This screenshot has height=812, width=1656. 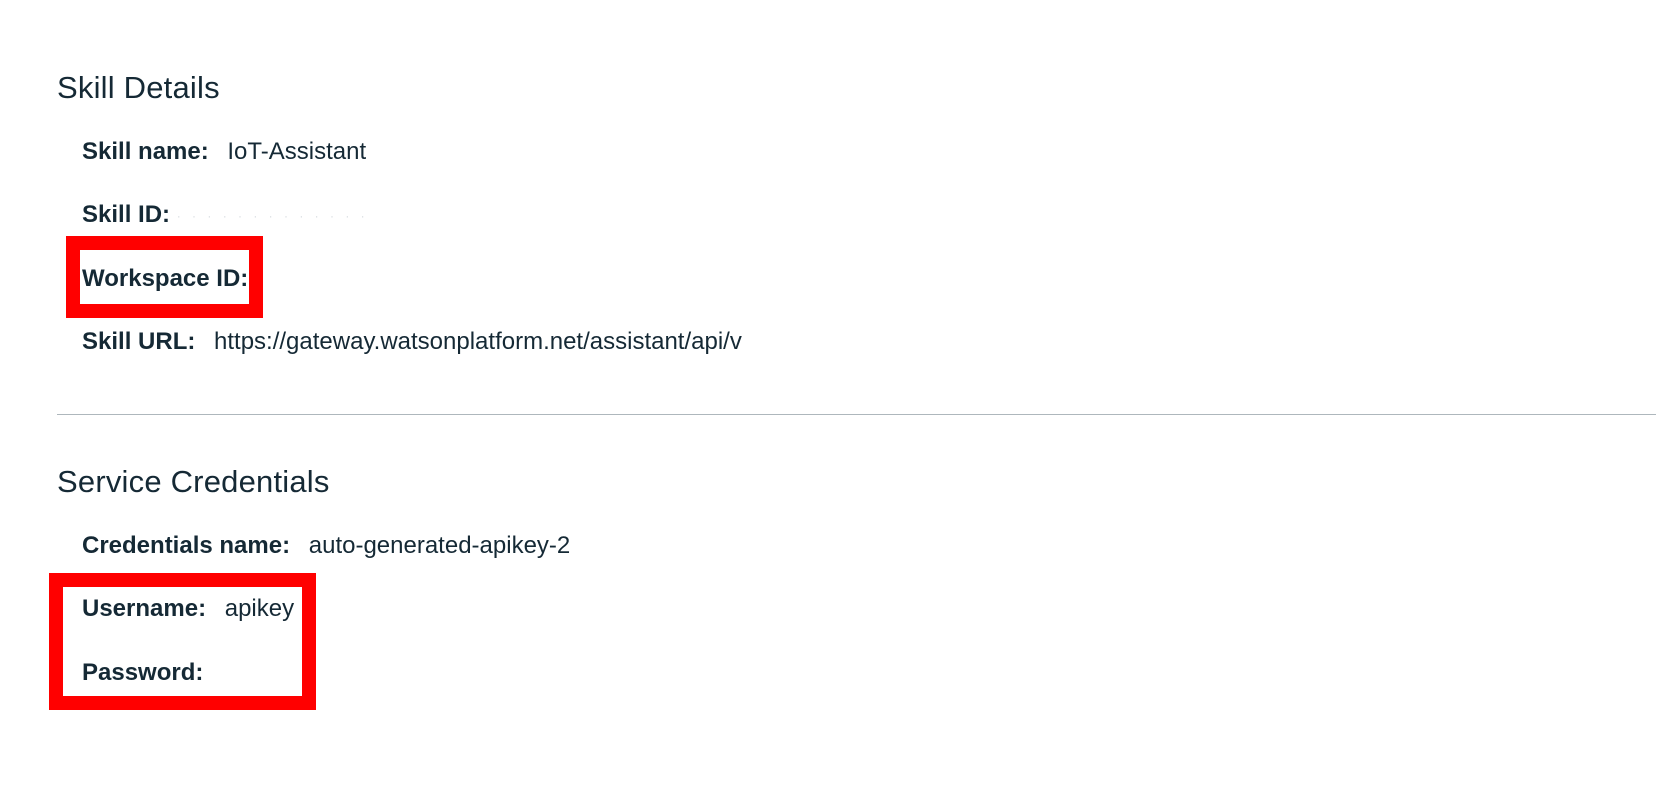 What do you see at coordinates (193, 481) in the screenshot?
I see `service-credentials-title: Service Credentials` at bounding box center [193, 481].